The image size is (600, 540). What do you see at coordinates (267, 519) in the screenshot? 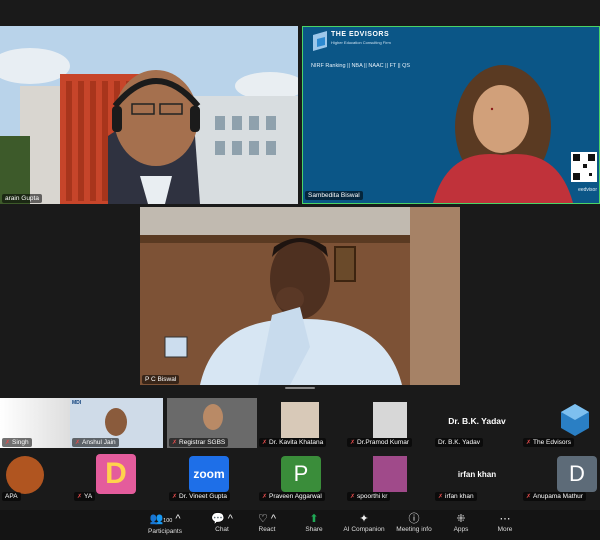
I see `heart-icon: ♡ ^` at bounding box center [267, 519].